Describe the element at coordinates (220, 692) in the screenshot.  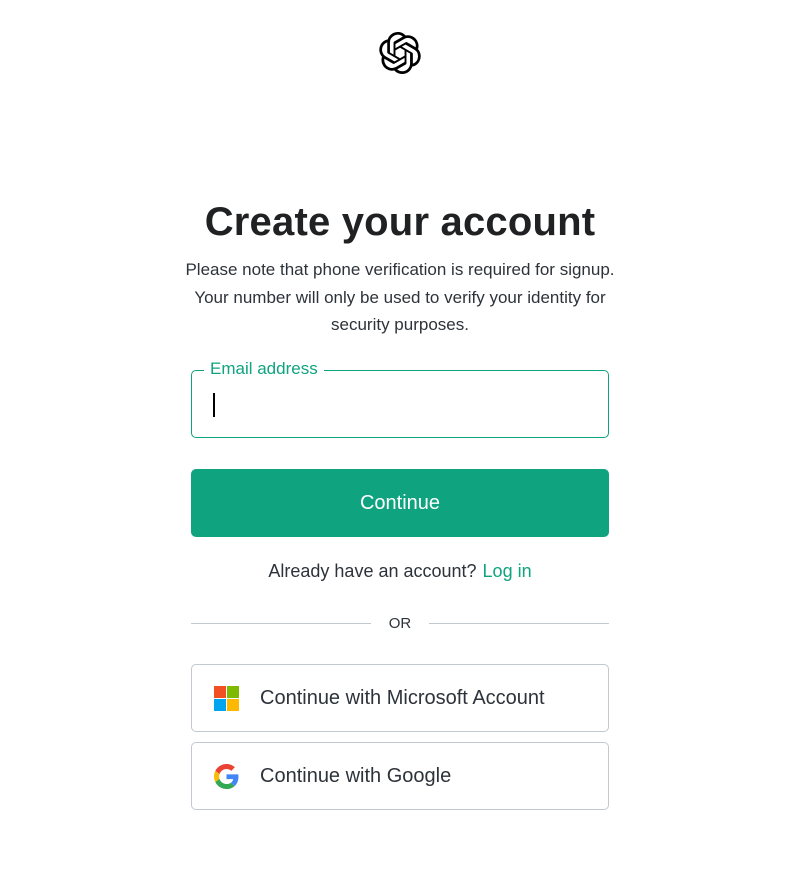
I see `microsoft-logo-red-square` at that location.